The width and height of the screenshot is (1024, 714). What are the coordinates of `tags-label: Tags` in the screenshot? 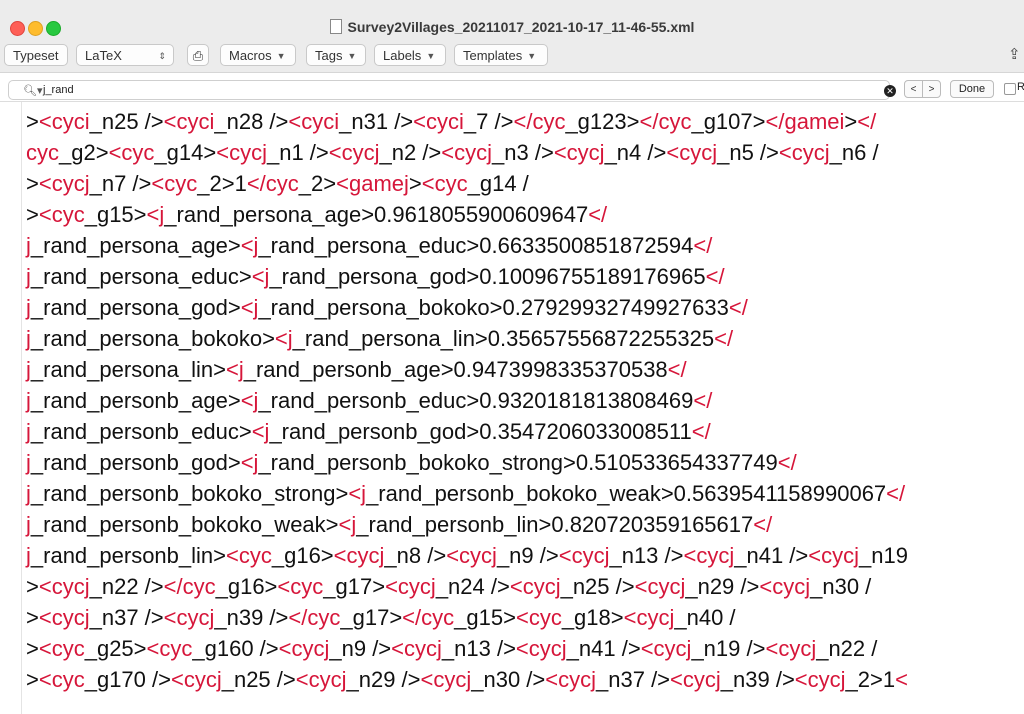 It's located at (329, 55).